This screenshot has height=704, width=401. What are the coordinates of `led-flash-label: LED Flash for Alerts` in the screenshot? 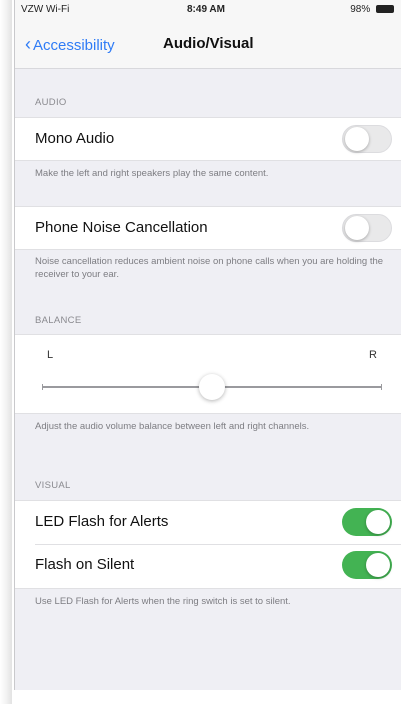 It's located at (102, 521).